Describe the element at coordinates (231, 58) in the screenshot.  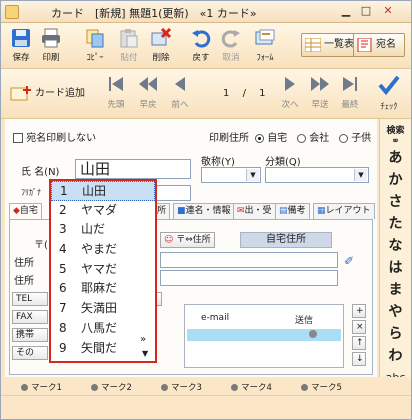
I see `redo-label: 取消` at that location.